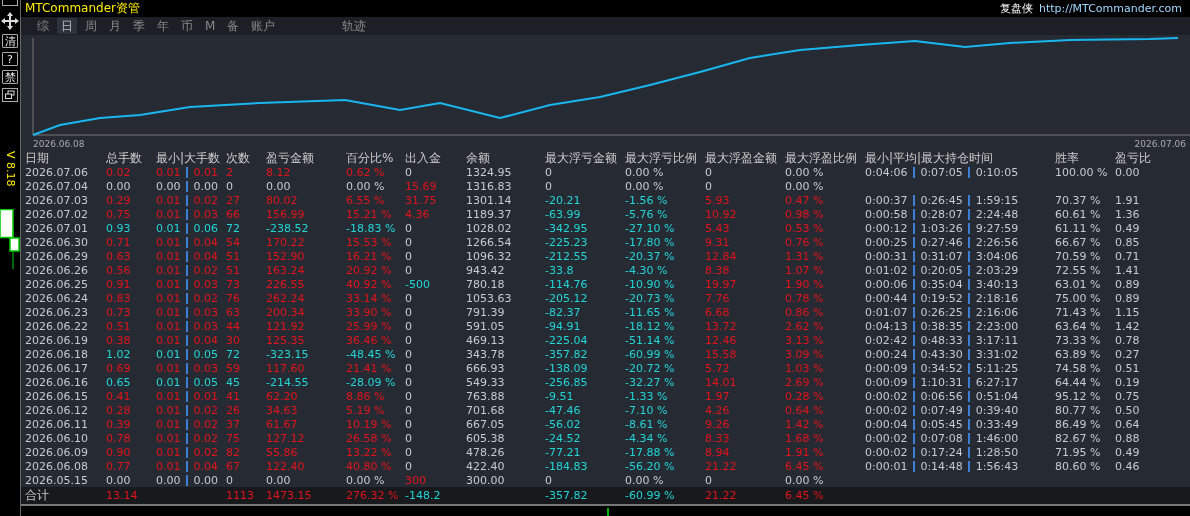 The width and height of the screenshot is (1190, 516). What do you see at coordinates (139, 26) in the screenshot?
I see `tab: 季` at bounding box center [139, 26].